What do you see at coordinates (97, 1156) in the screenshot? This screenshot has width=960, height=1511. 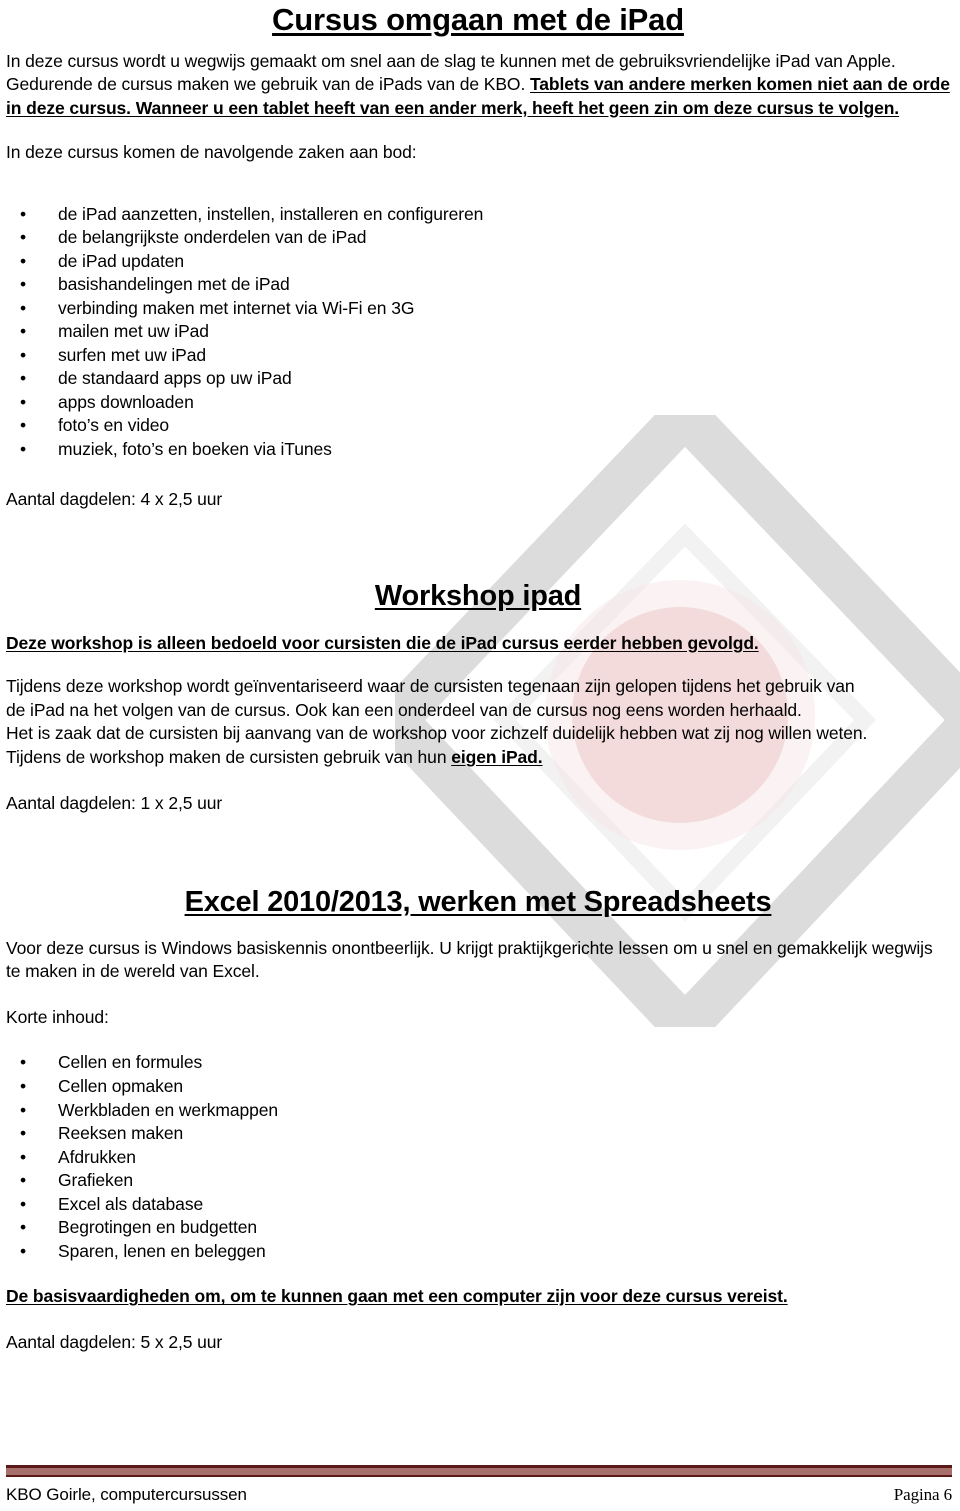 I see `list-item-label: Afdrukken` at bounding box center [97, 1156].